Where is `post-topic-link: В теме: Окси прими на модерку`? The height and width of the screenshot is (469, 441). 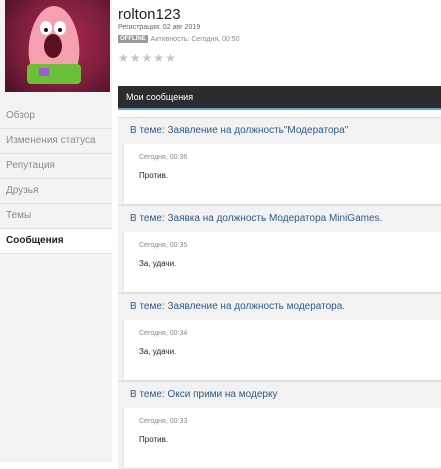
post-topic-link: В теме: Окси прими на модерку is located at coordinates (279, 395).